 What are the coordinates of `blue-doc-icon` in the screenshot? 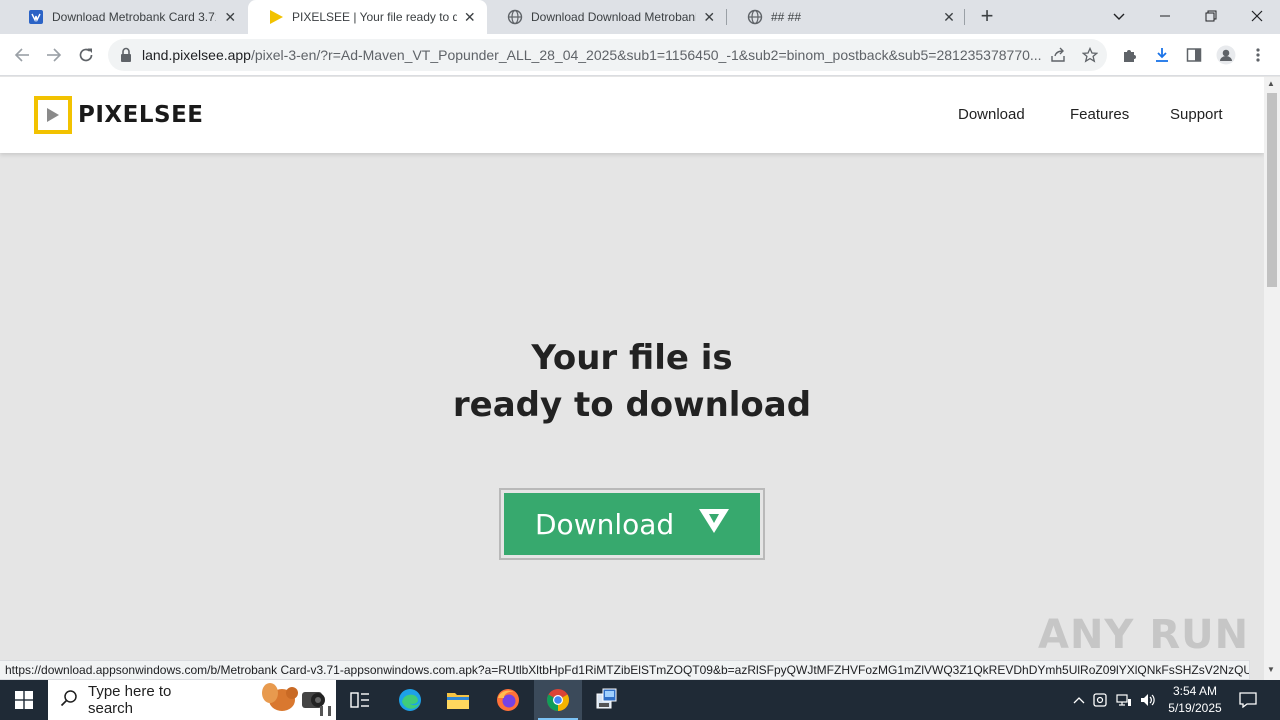 It's located at (36, 17).